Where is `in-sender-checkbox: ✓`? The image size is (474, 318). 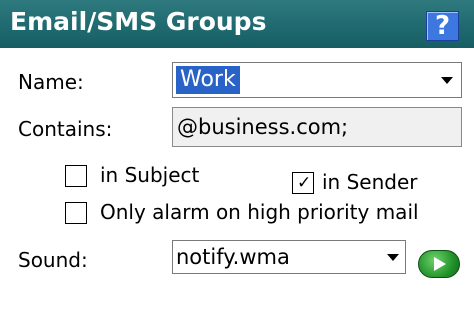 in-sender-checkbox: ✓ is located at coordinates (303, 183).